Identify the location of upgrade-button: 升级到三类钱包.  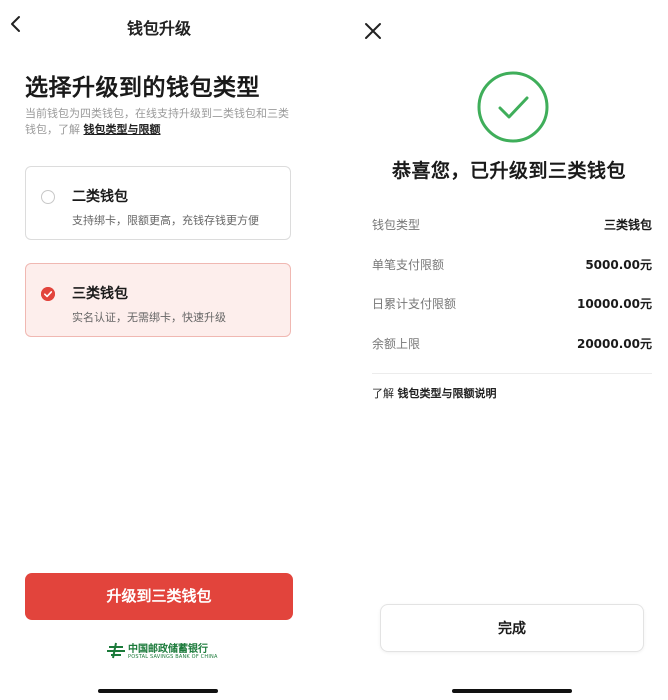
(159, 596).